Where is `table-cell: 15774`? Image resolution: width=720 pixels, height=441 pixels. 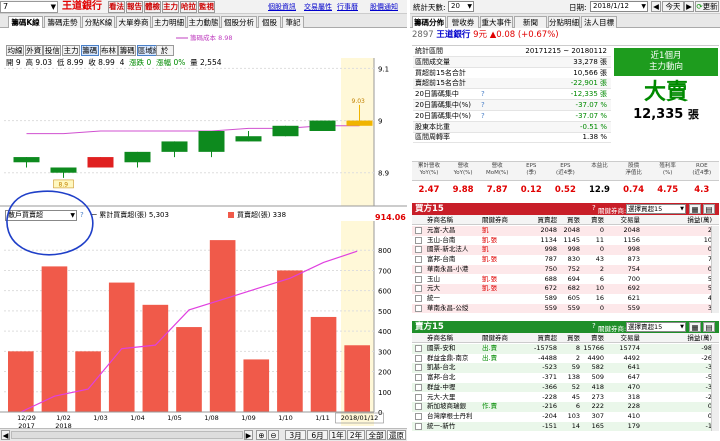 table-cell: 15774 is located at coordinates (629, 348).